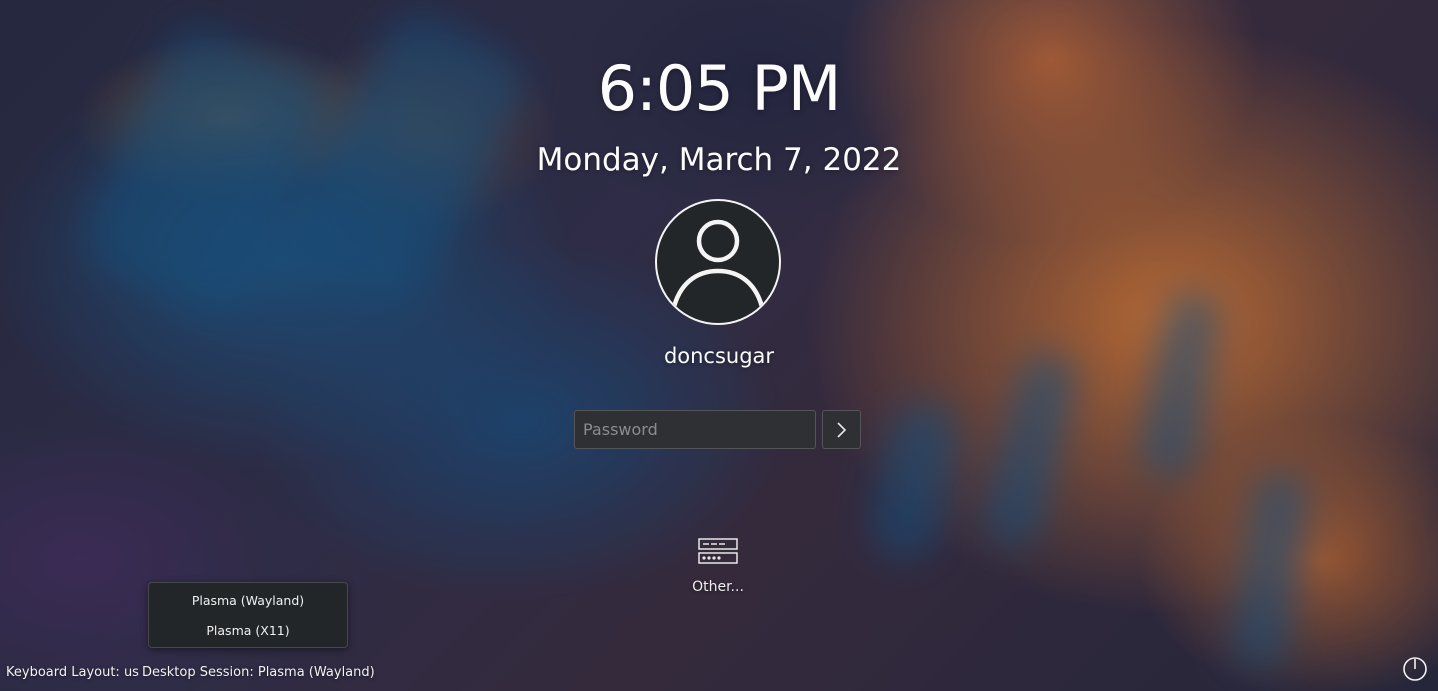 The width and height of the screenshot is (1438, 691). What do you see at coordinates (719, 88) in the screenshot?
I see `clock-time: 6:05 PM` at bounding box center [719, 88].